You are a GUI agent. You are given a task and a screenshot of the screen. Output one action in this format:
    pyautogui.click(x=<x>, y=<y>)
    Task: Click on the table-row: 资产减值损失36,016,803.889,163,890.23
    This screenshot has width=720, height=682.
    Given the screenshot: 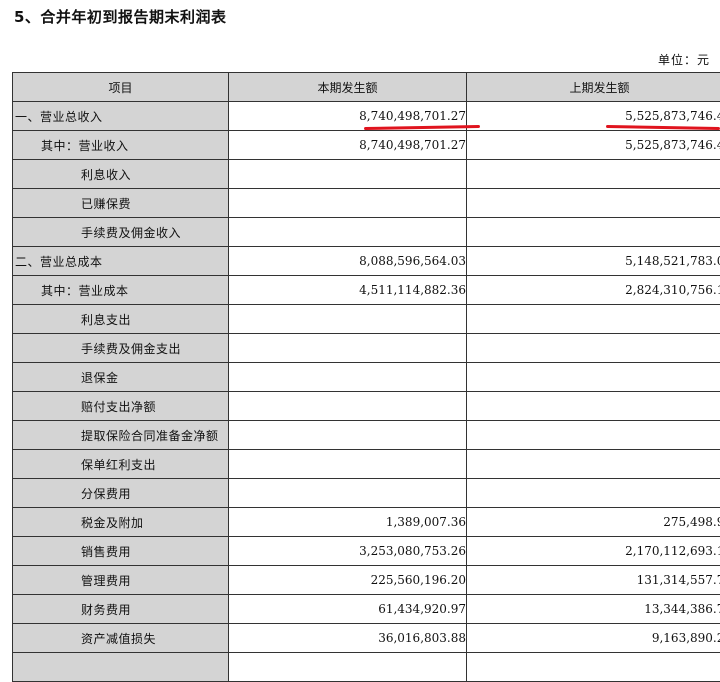 What is the action you would take?
    pyautogui.click(x=366, y=638)
    